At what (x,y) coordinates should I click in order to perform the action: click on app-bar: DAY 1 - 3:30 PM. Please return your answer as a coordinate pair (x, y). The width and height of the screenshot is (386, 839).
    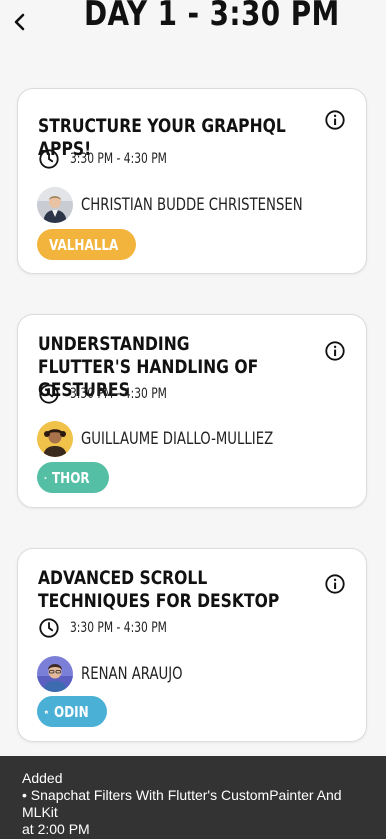
    Looking at the image, I should click on (193, 22).